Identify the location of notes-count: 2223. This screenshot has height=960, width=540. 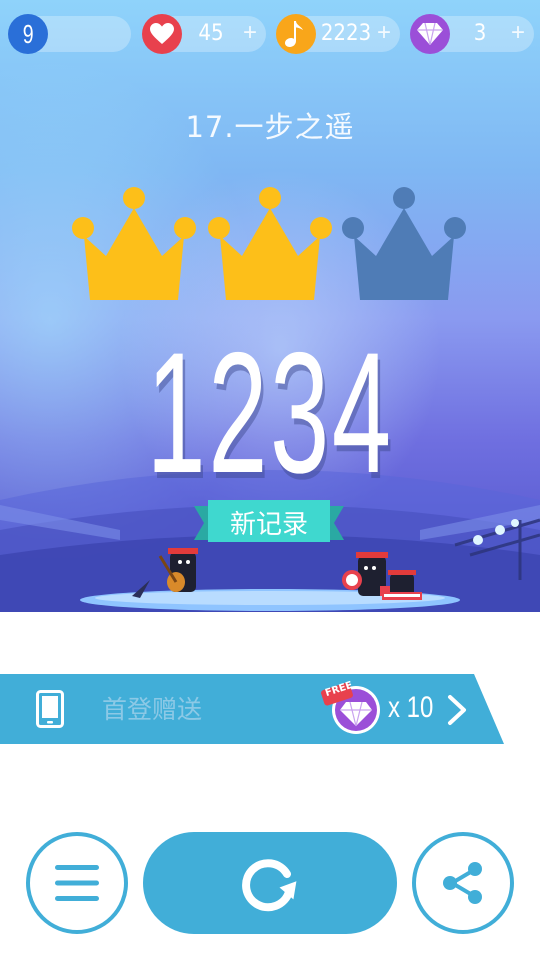
(346, 33).